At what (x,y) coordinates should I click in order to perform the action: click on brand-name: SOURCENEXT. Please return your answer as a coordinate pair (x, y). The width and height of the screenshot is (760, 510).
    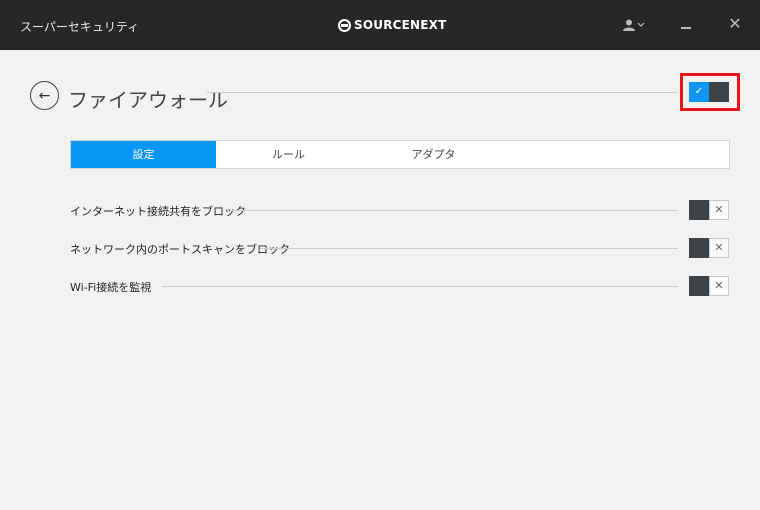
    Looking at the image, I should click on (400, 25).